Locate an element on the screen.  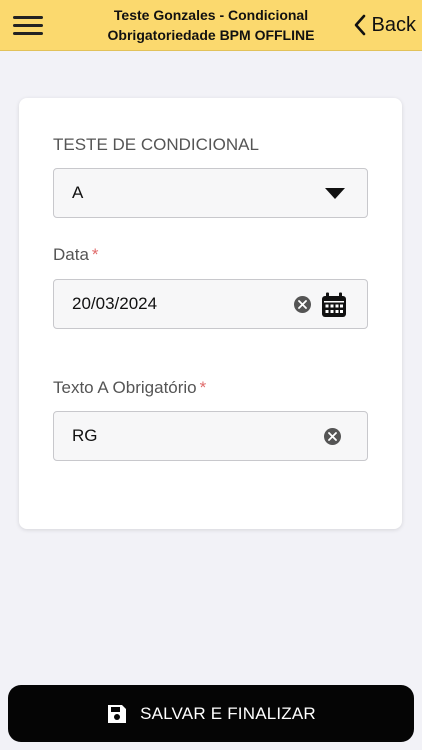
texto-a-value: RG is located at coordinates (85, 435).